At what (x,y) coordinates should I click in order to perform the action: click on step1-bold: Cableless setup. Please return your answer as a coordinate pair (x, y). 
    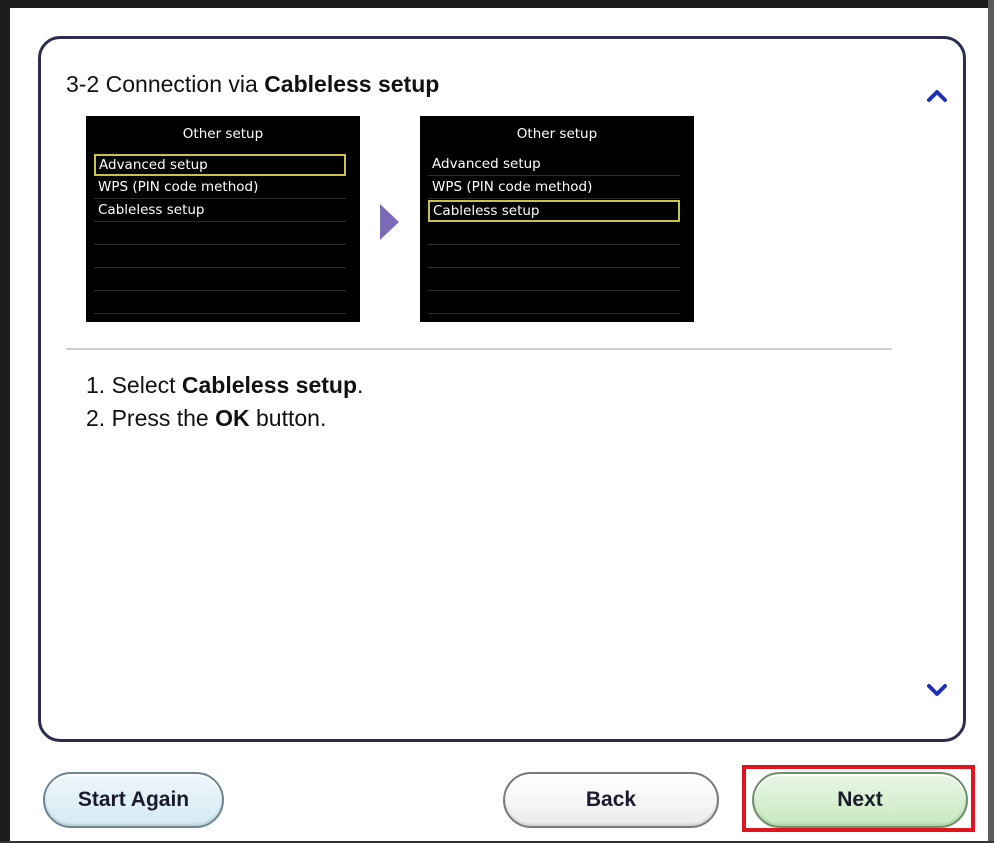
    Looking at the image, I should click on (269, 385).